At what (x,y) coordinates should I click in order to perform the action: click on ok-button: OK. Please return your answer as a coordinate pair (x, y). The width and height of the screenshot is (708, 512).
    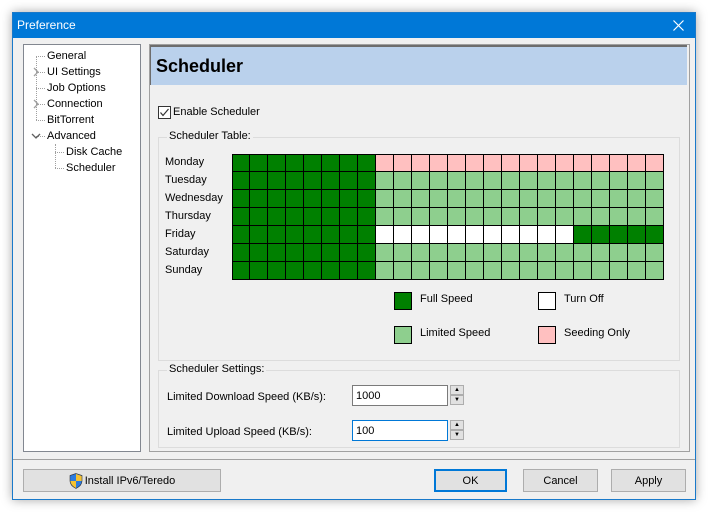
    Looking at the image, I should click on (470, 480).